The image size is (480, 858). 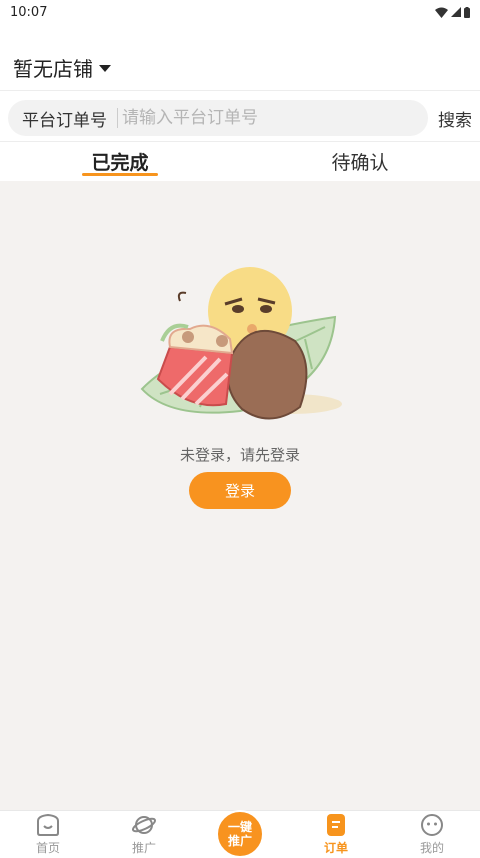 I want to click on nav-promote: 推广, so click(x=144, y=834).